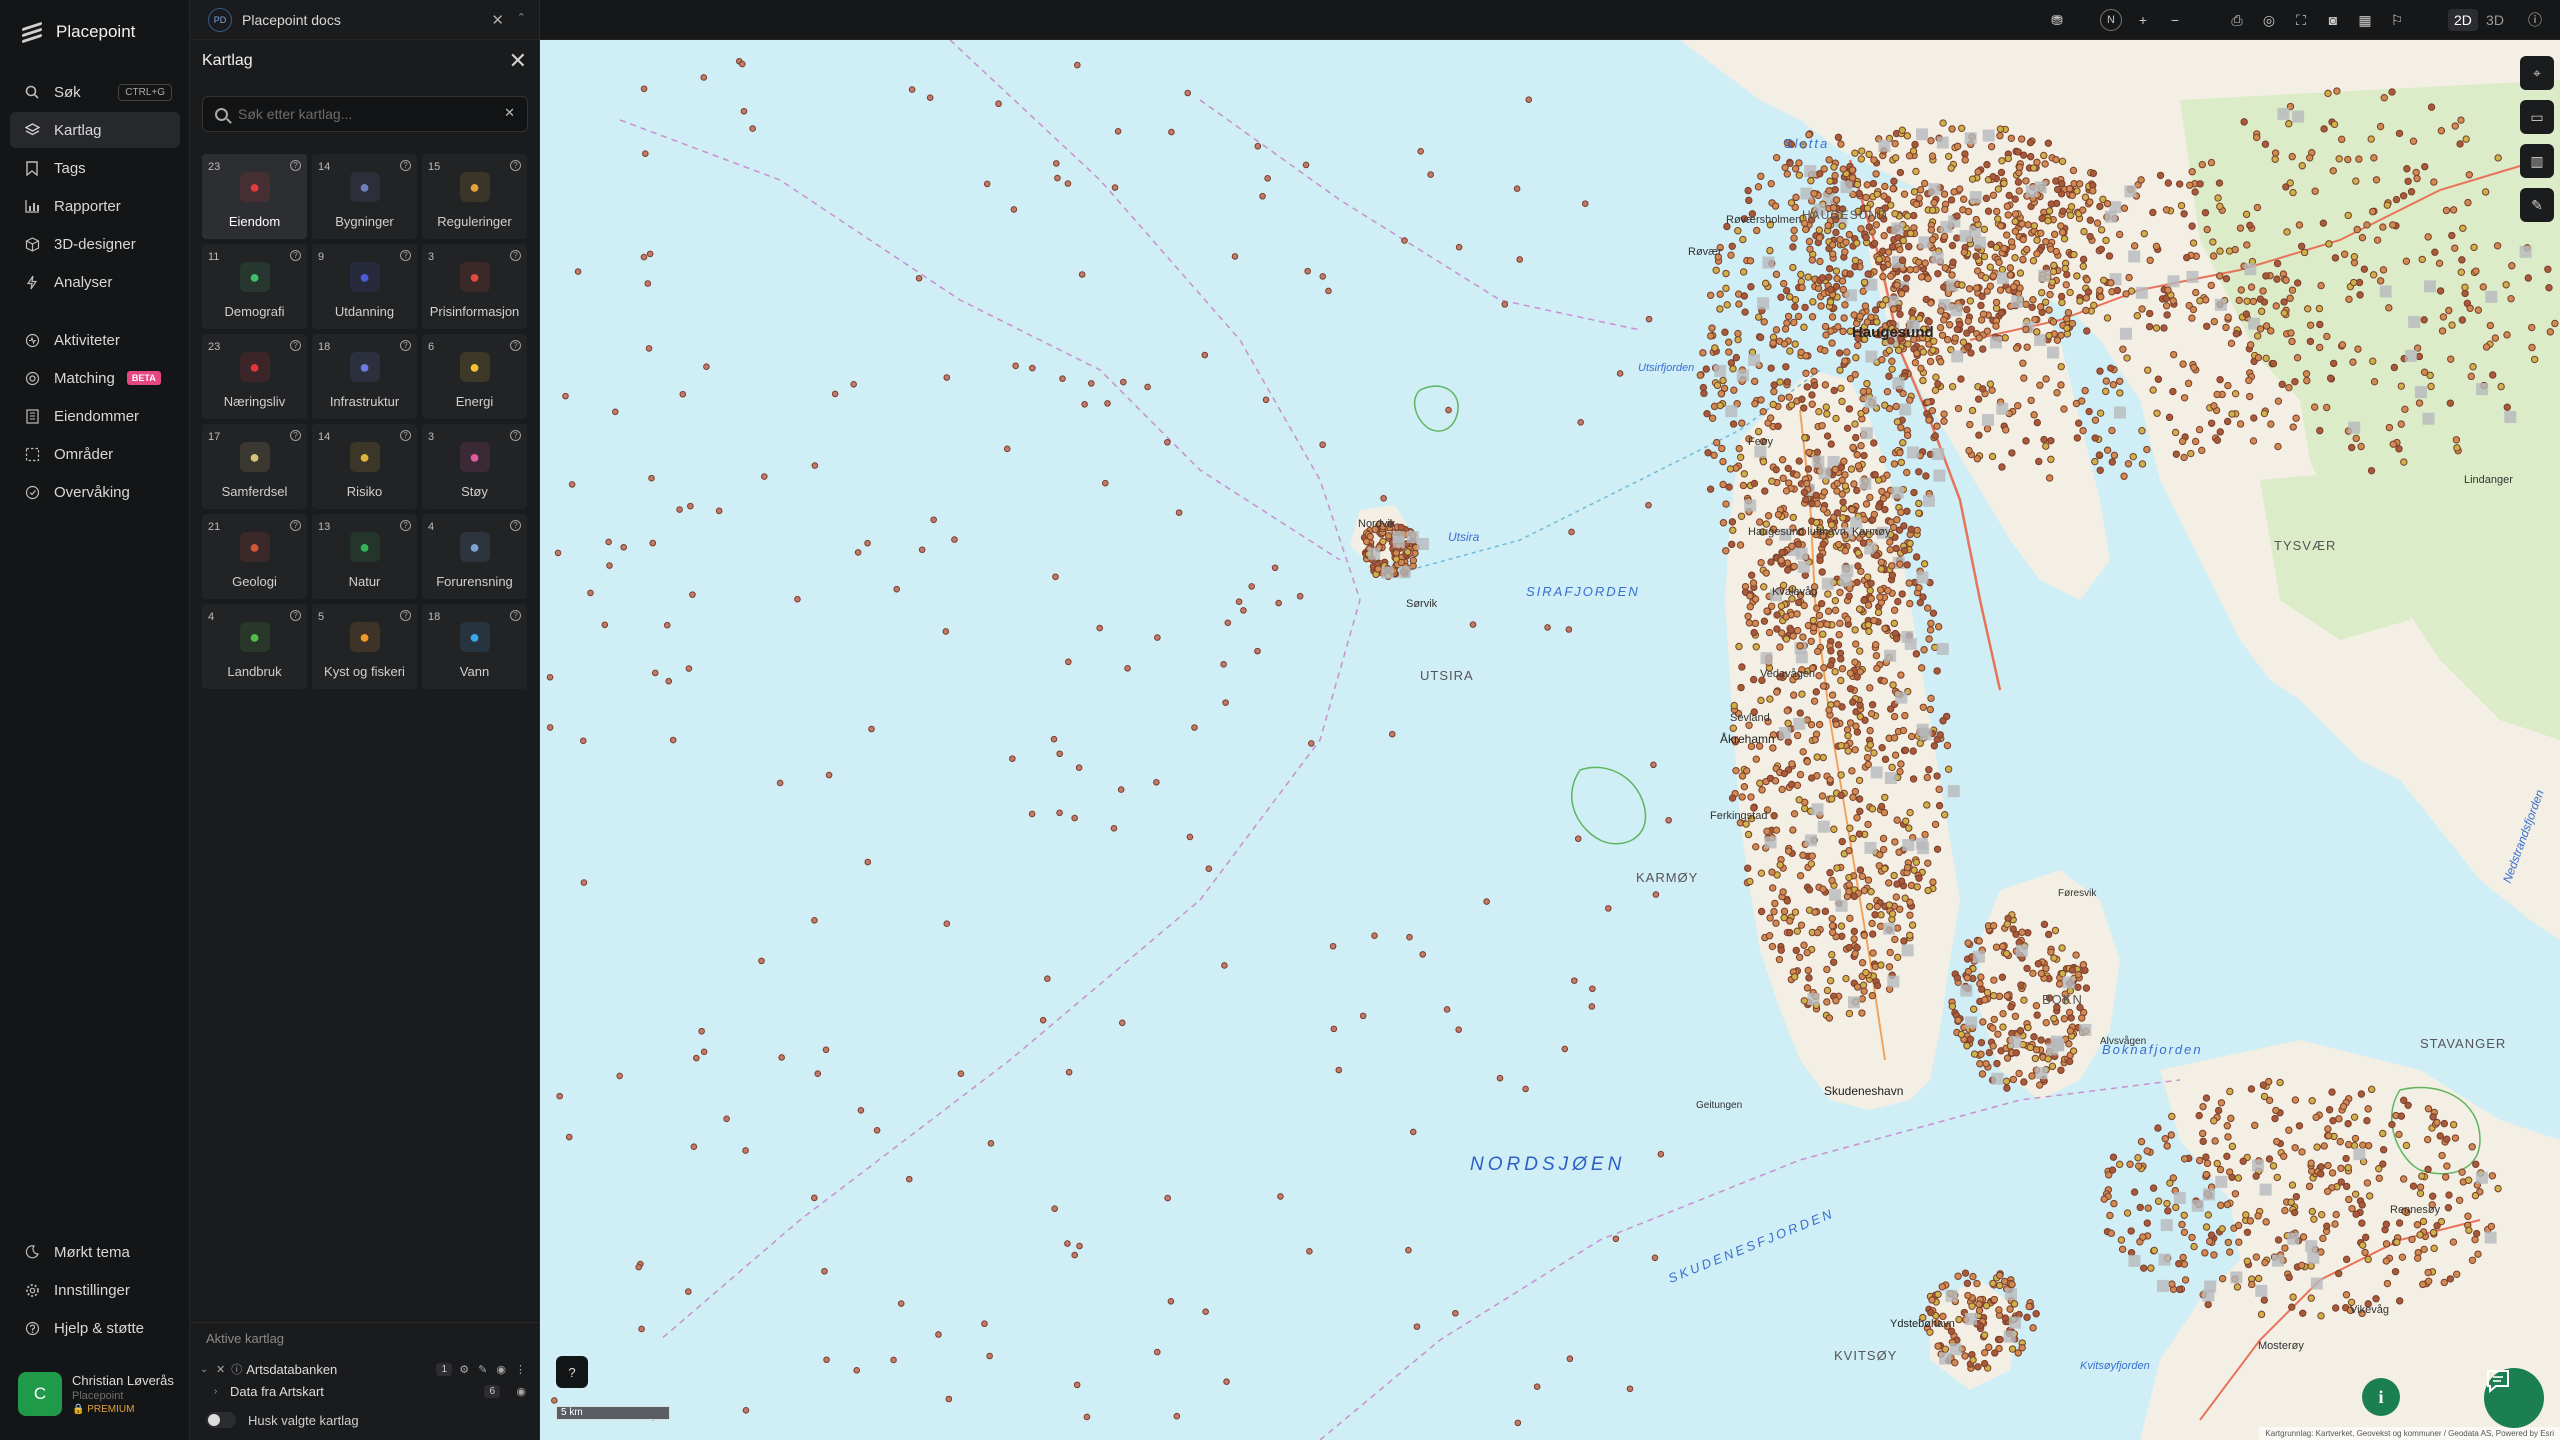  What do you see at coordinates (95, 492) in the screenshot?
I see `nav-item-overvaking: Overvåking` at bounding box center [95, 492].